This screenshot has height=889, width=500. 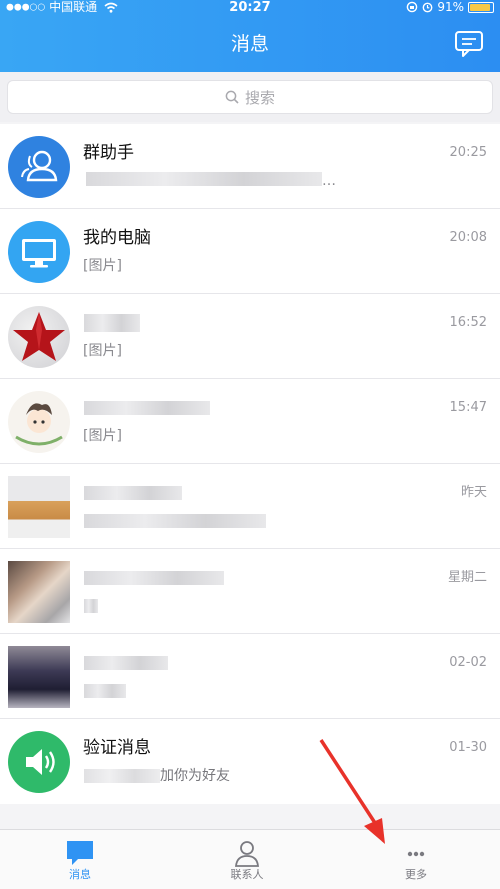 I want to click on person-icon, so click(x=247, y=854).